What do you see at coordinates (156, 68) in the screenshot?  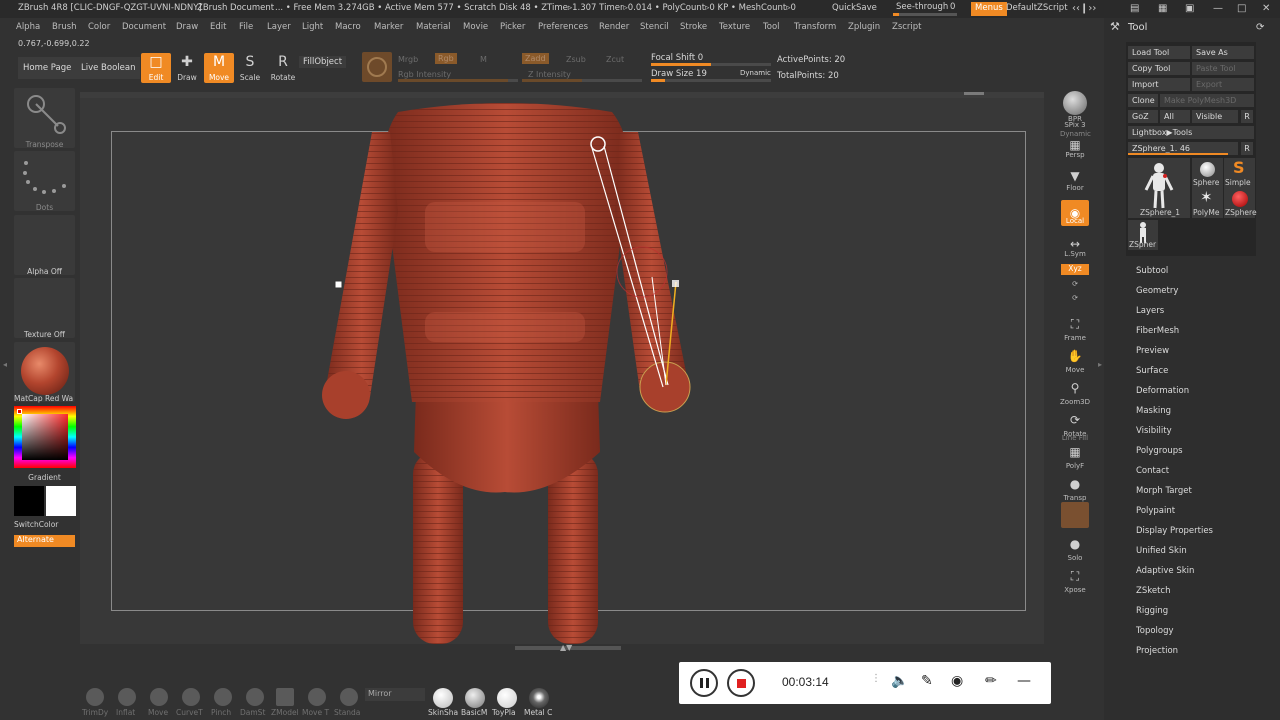 I see `edit-button: □ Edit` at bounding box center [156, 68].